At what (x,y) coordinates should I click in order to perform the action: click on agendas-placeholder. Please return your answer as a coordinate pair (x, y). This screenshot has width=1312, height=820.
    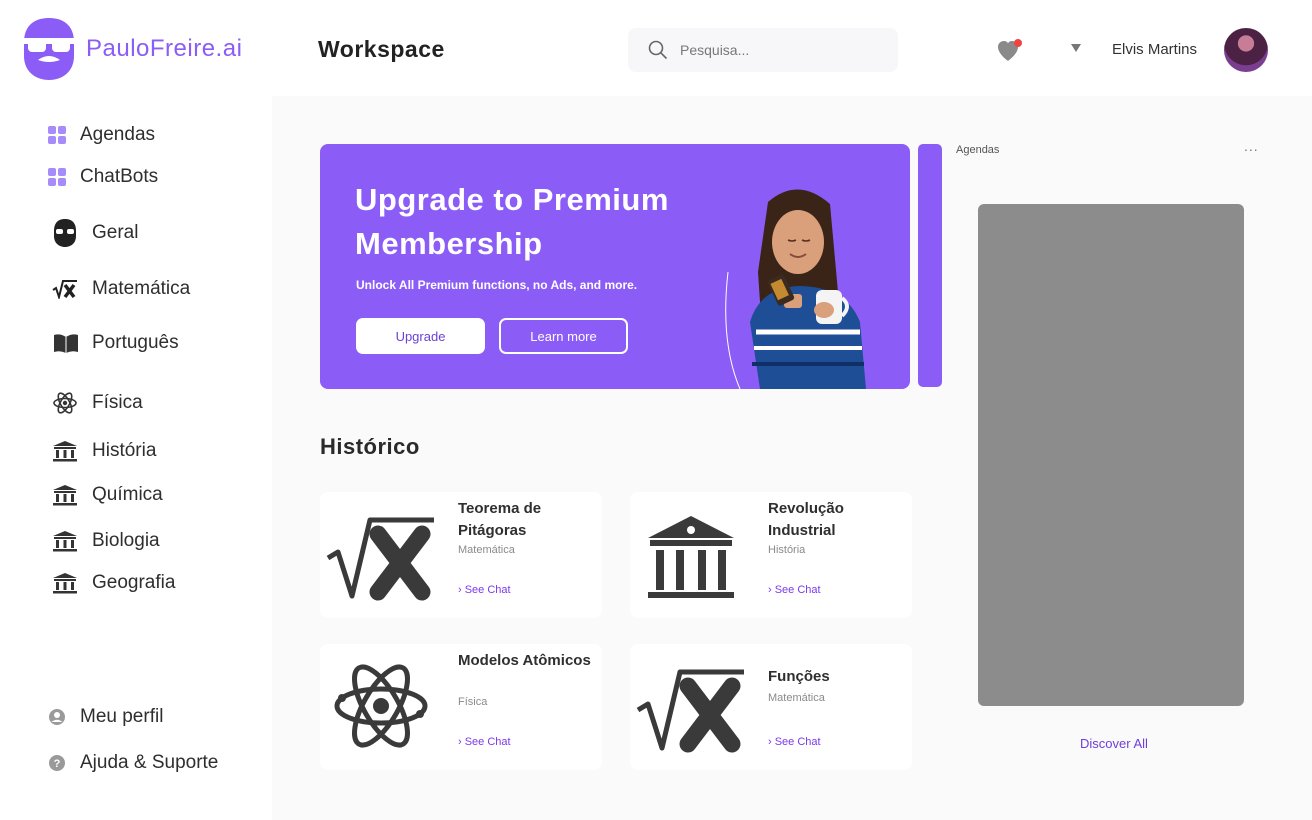
    Looking at the image, I should click on (1111, 455).